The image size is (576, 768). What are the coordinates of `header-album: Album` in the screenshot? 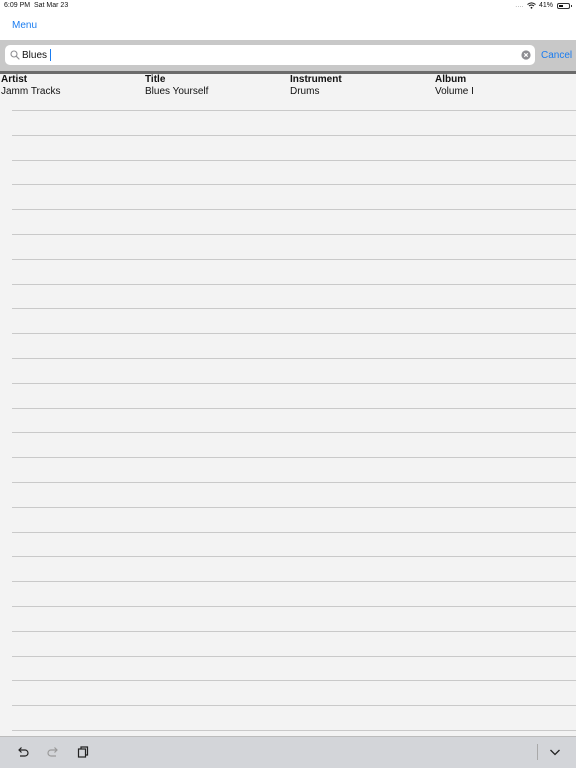 It's located at (450, 79).